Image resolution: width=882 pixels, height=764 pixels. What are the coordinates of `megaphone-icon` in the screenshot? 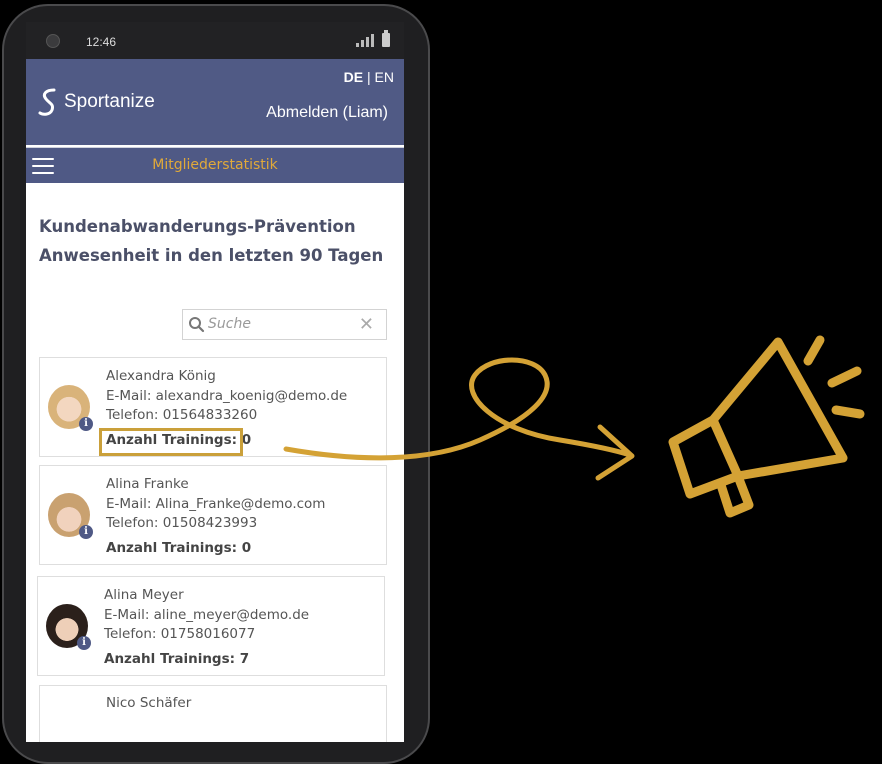 It's located at (766, 426).